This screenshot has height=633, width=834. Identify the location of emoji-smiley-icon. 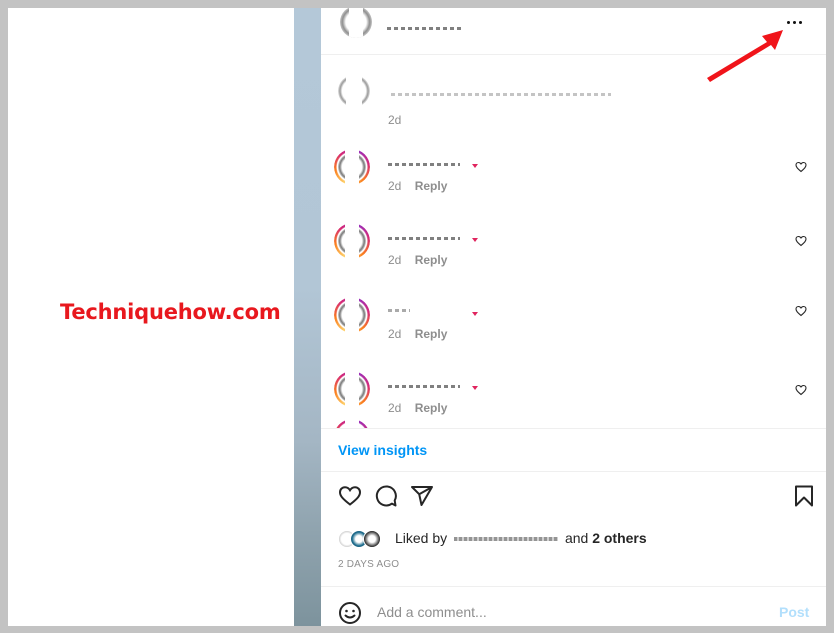
(350, 613).